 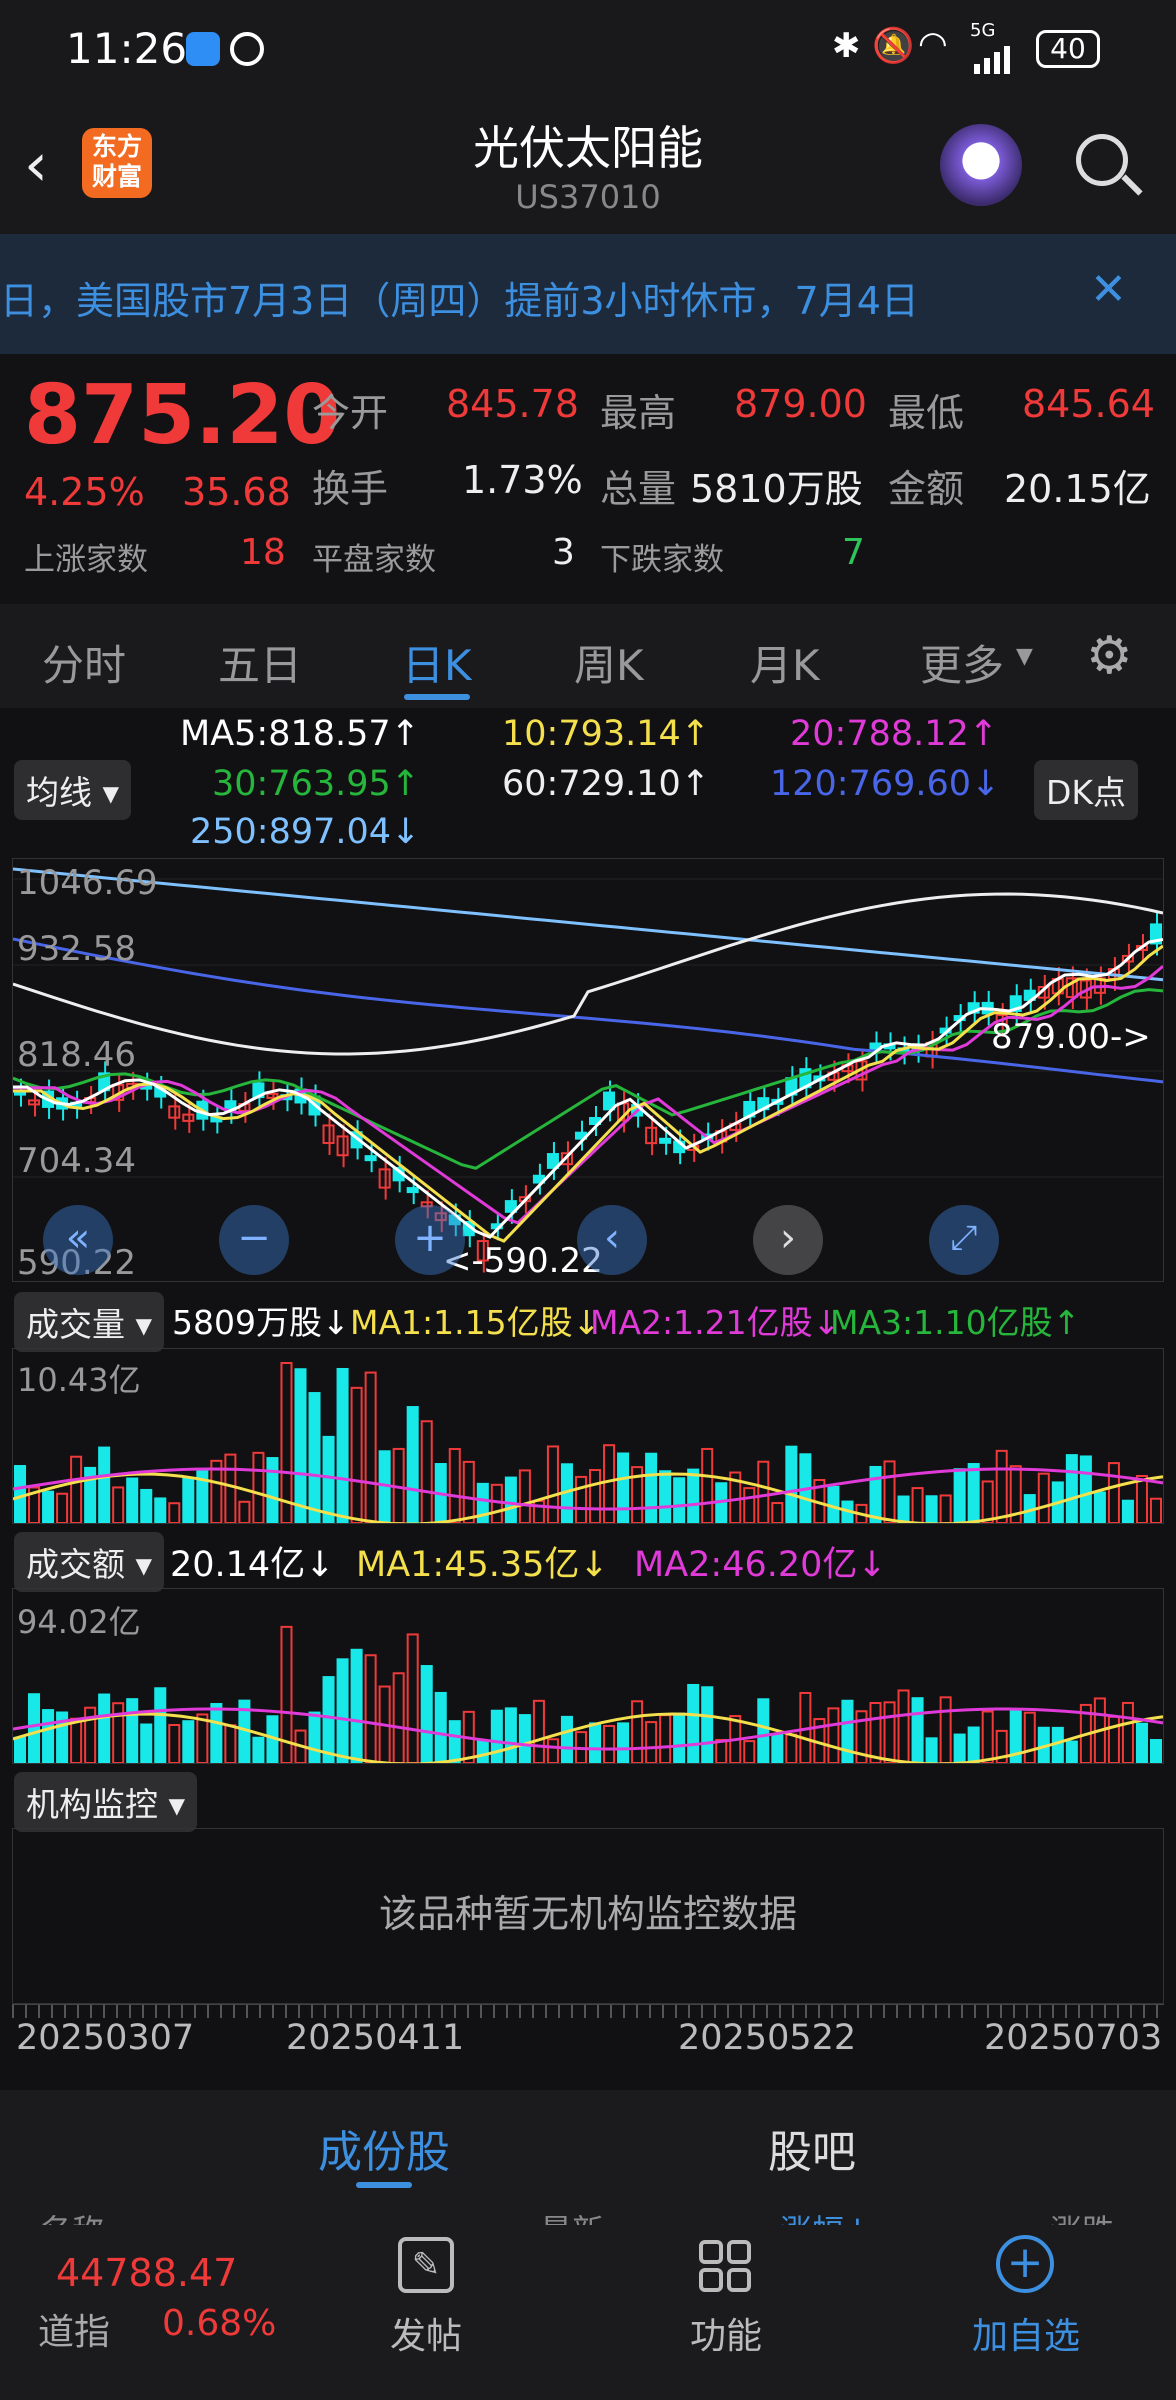 What do you see at coordinates (1025, 2264) in the screenshot?
I see `add-watchlist-icon: +` at bounding box center [1025, 2264].